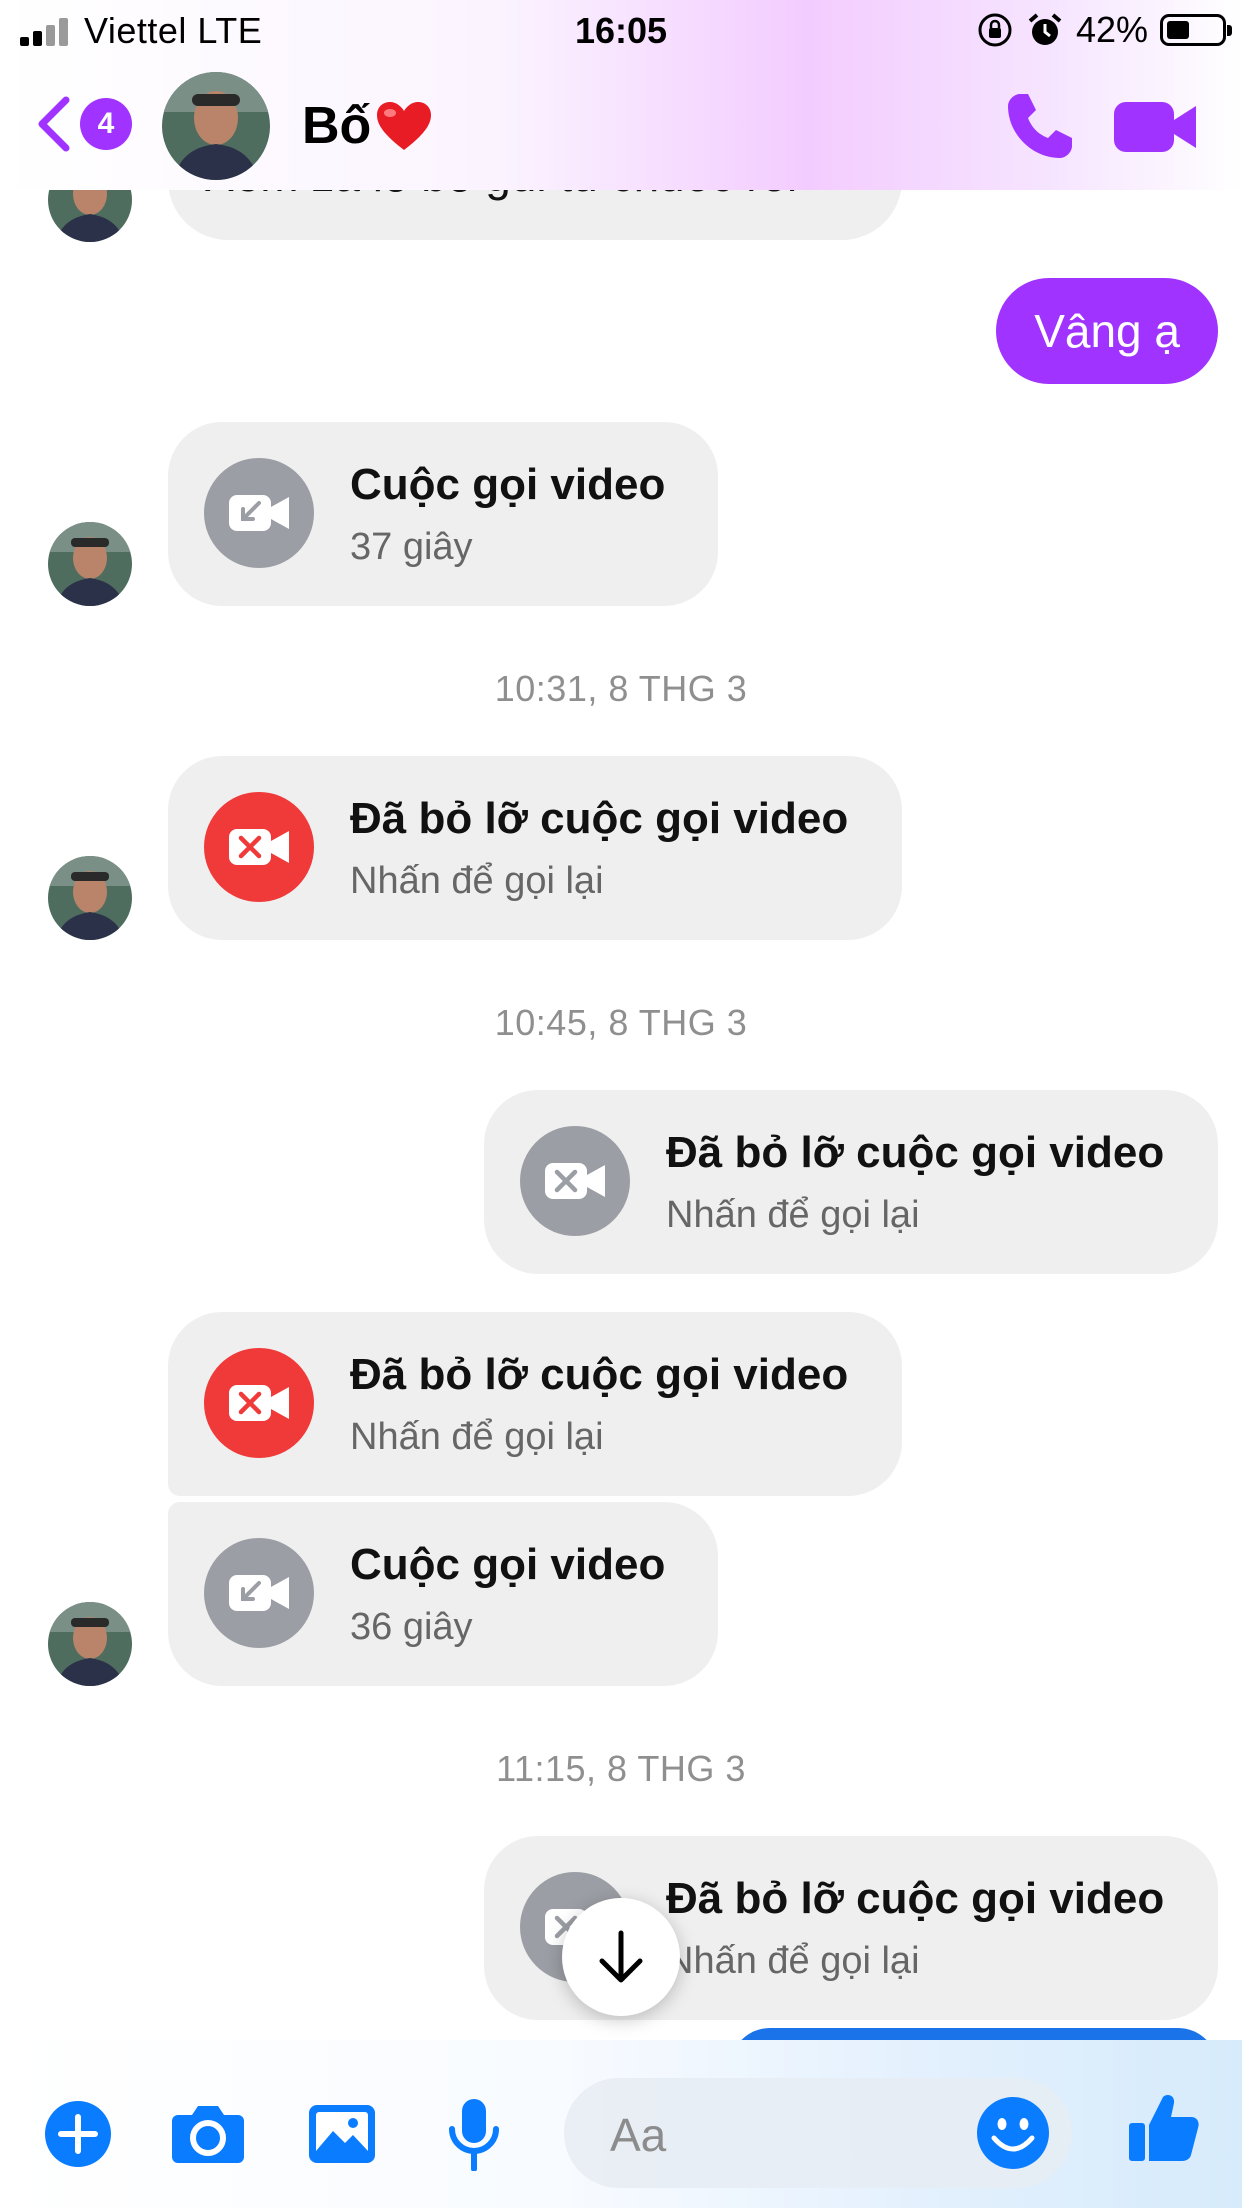 This screenshot has width=1242, height=2208. What do you see at coordinates (411, 547) in the screenshot?
I see `call-duration: 37 giây` at bounding box center [411, 547].